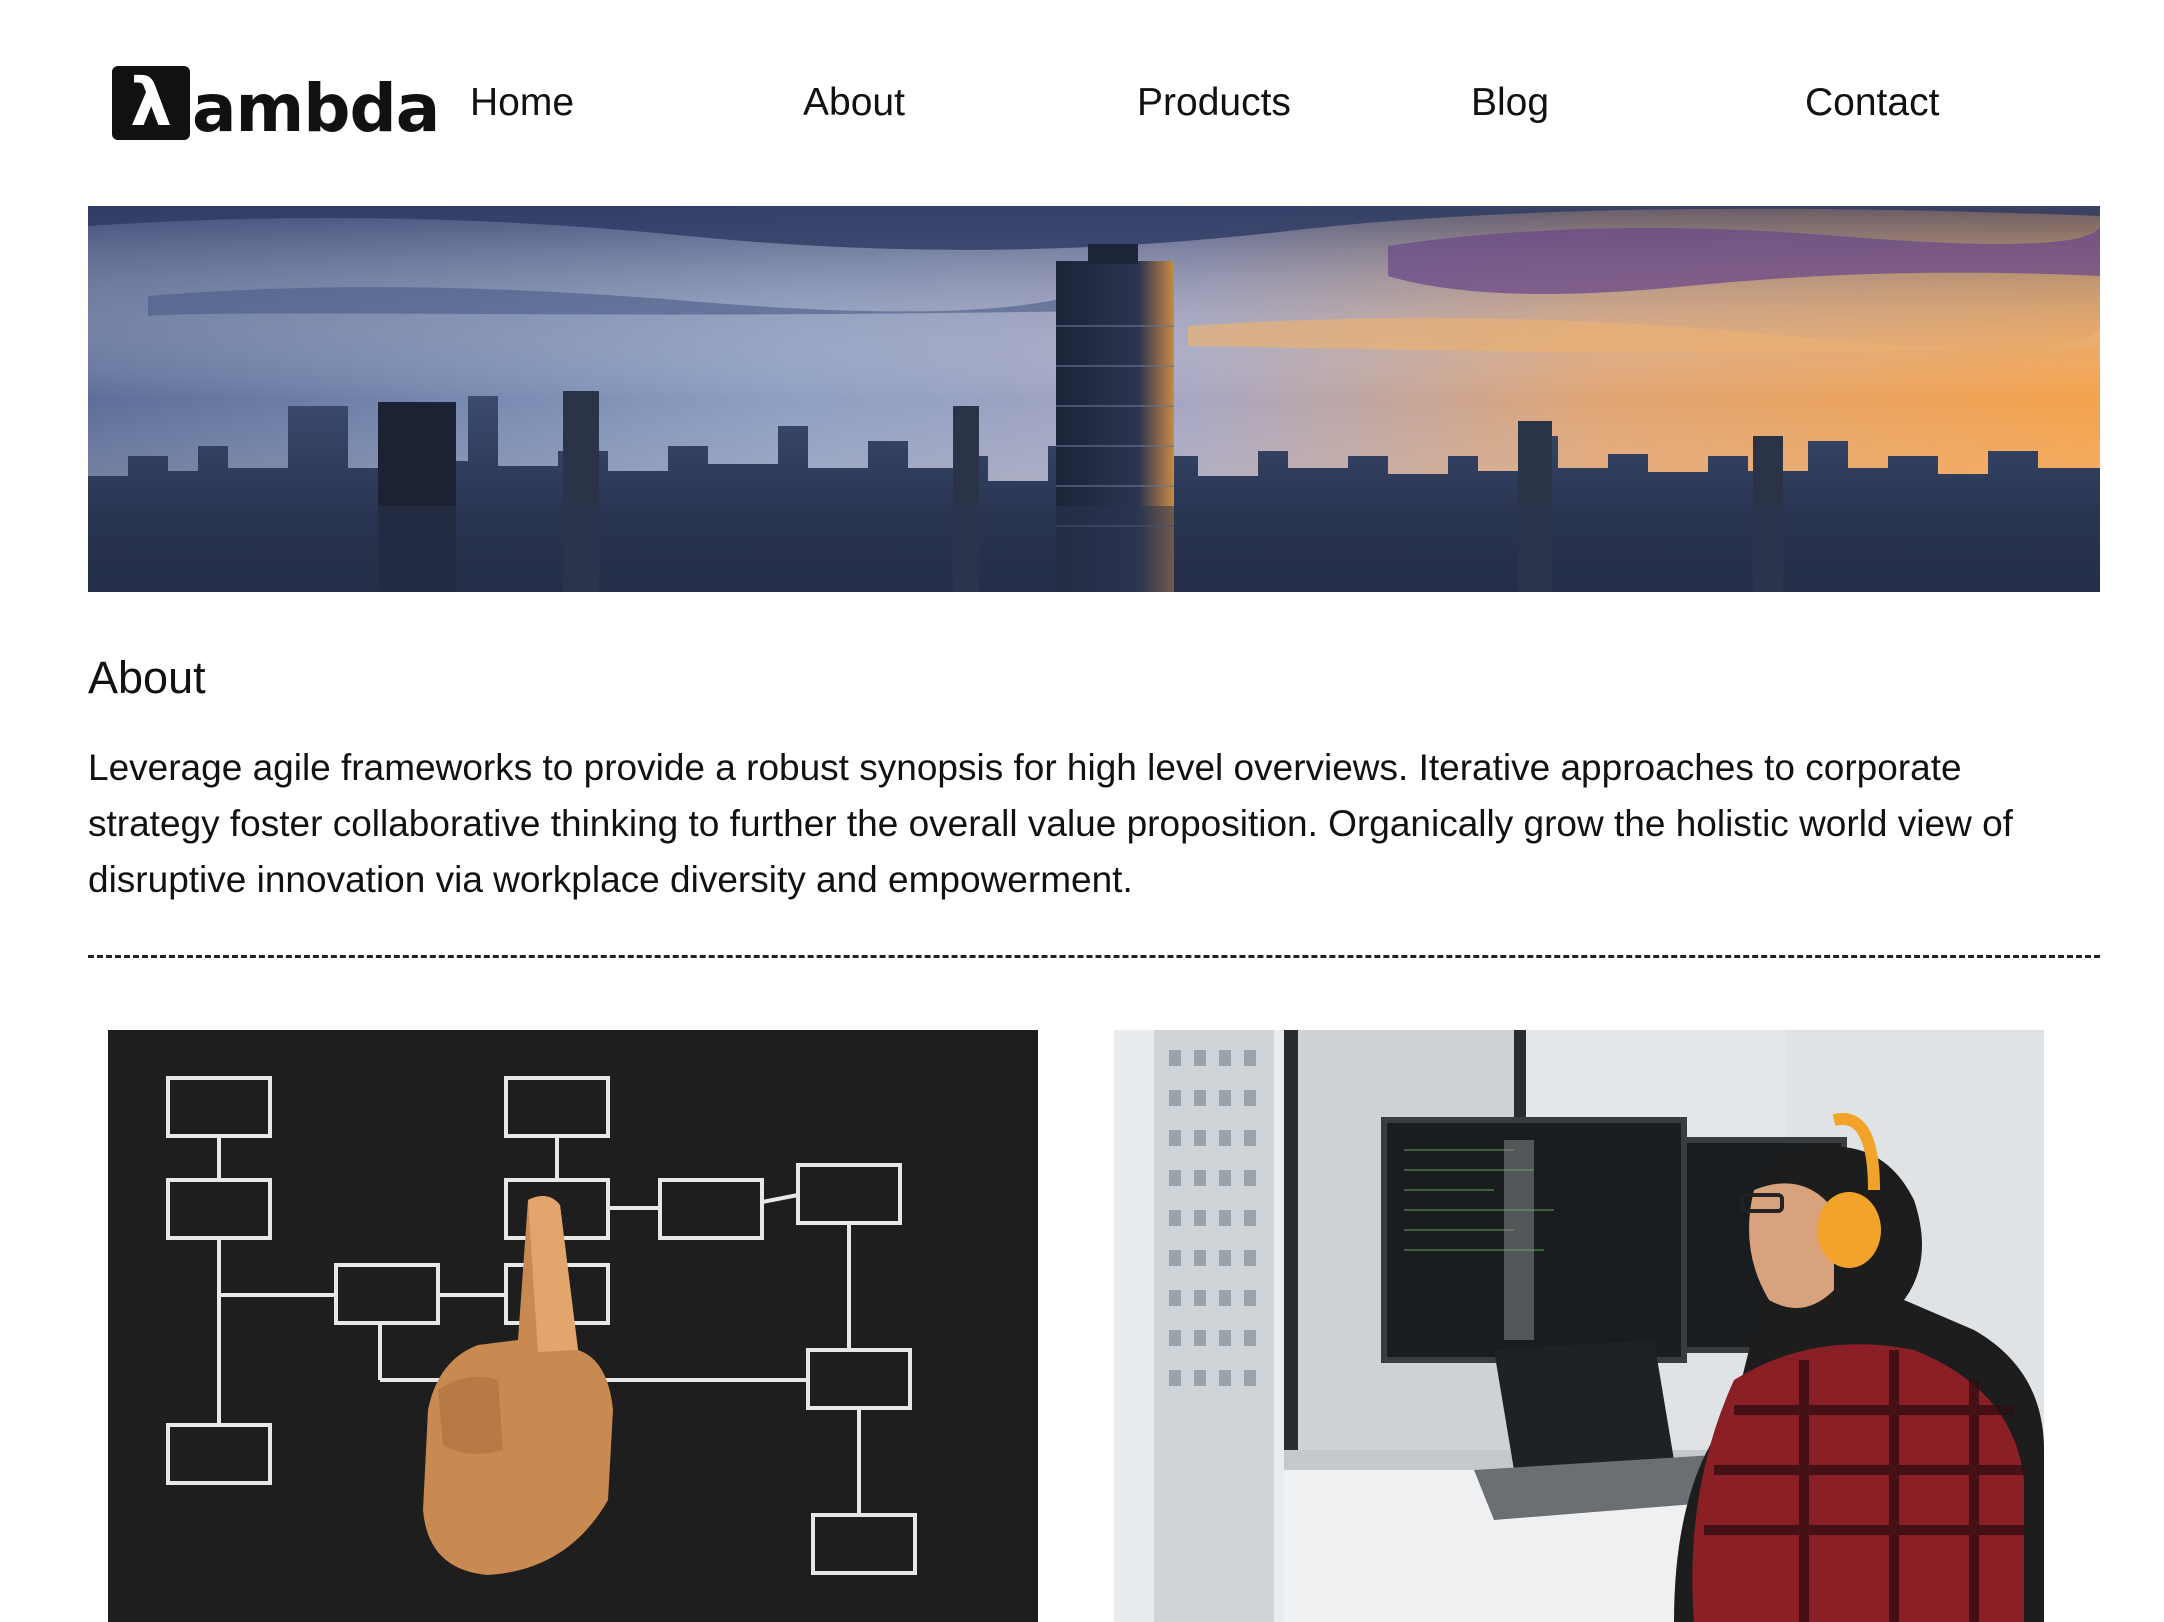  What do you see at coordinates (147, 677) in the screenshot?
I see `about-heading: About` at bounding box center [147, 677].